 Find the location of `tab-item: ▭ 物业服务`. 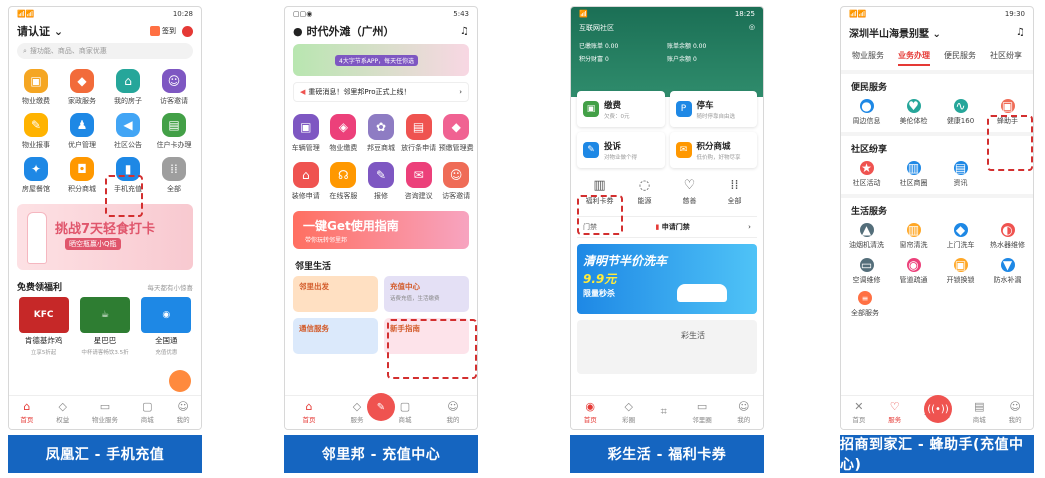

tab-item: ▭ 物业服务 is located at coordinates (105, 412).